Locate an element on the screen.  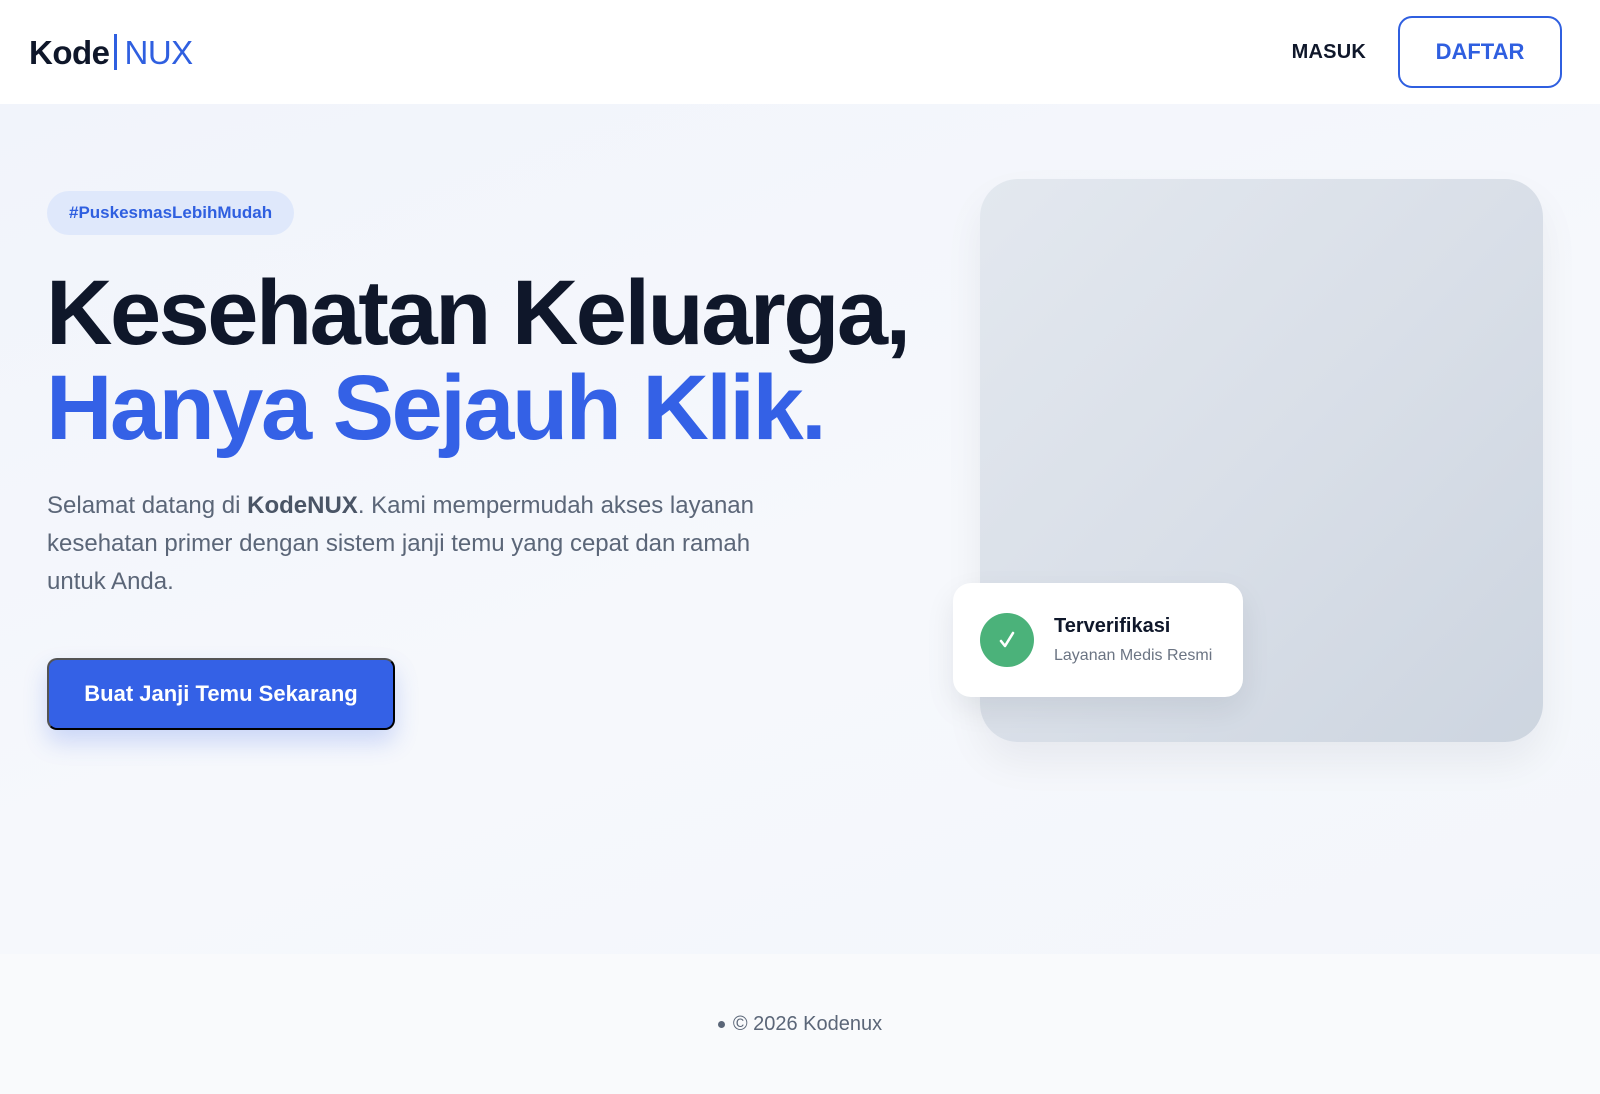
copyright-text: © 2026 Kodenux is located at coordinates (807, 1023).